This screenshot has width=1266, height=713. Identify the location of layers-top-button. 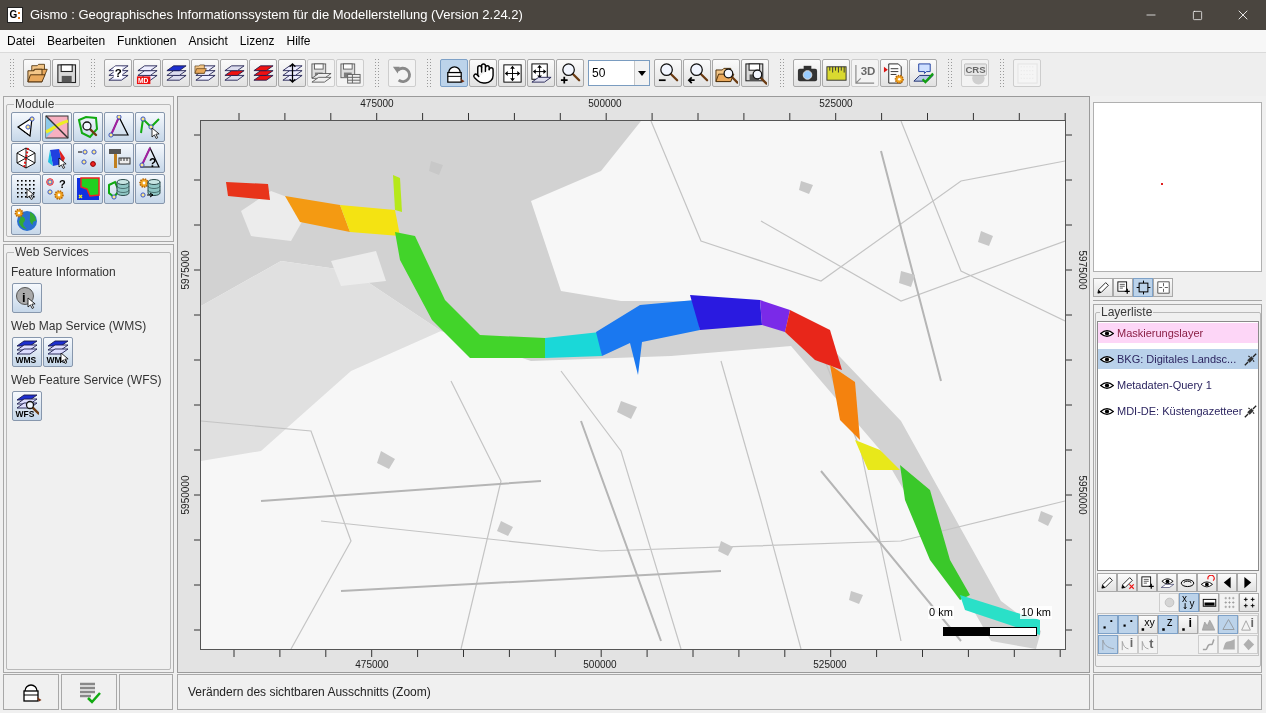
(176, 73).